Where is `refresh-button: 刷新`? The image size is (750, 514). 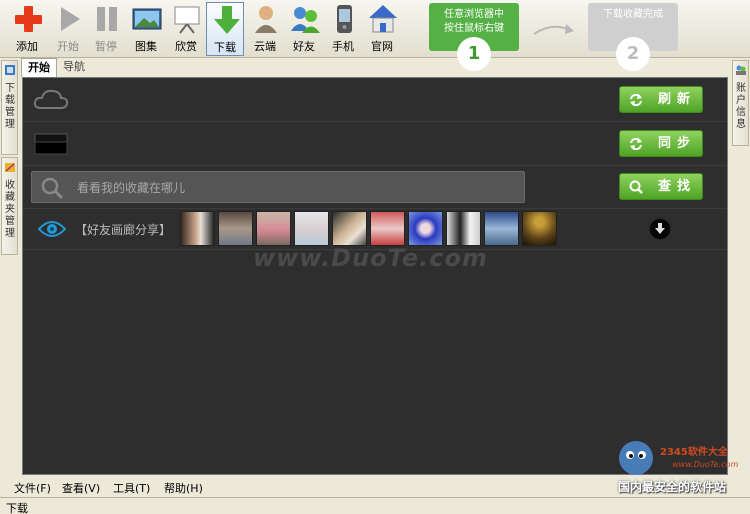
refresh-button: 刷新 is located at coordinates (661, 99).